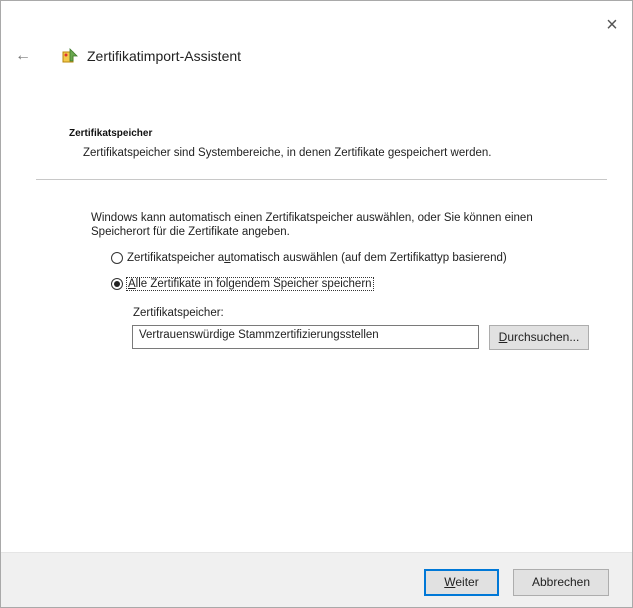 This screenshot has height=608, width=633. Describe the element at coordinates (70, 56) in the screenshot. I see `certificate-wizard-icon` at that location.